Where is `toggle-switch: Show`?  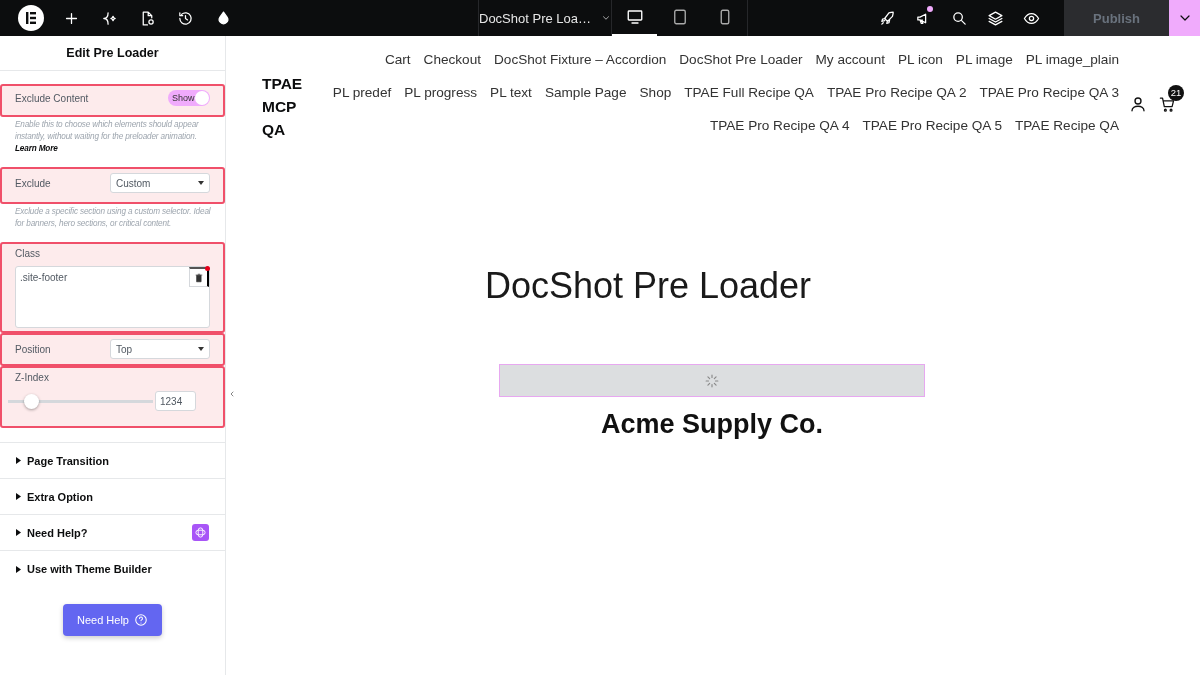
toggle-switch: Show is located at coordinates (189, 98).